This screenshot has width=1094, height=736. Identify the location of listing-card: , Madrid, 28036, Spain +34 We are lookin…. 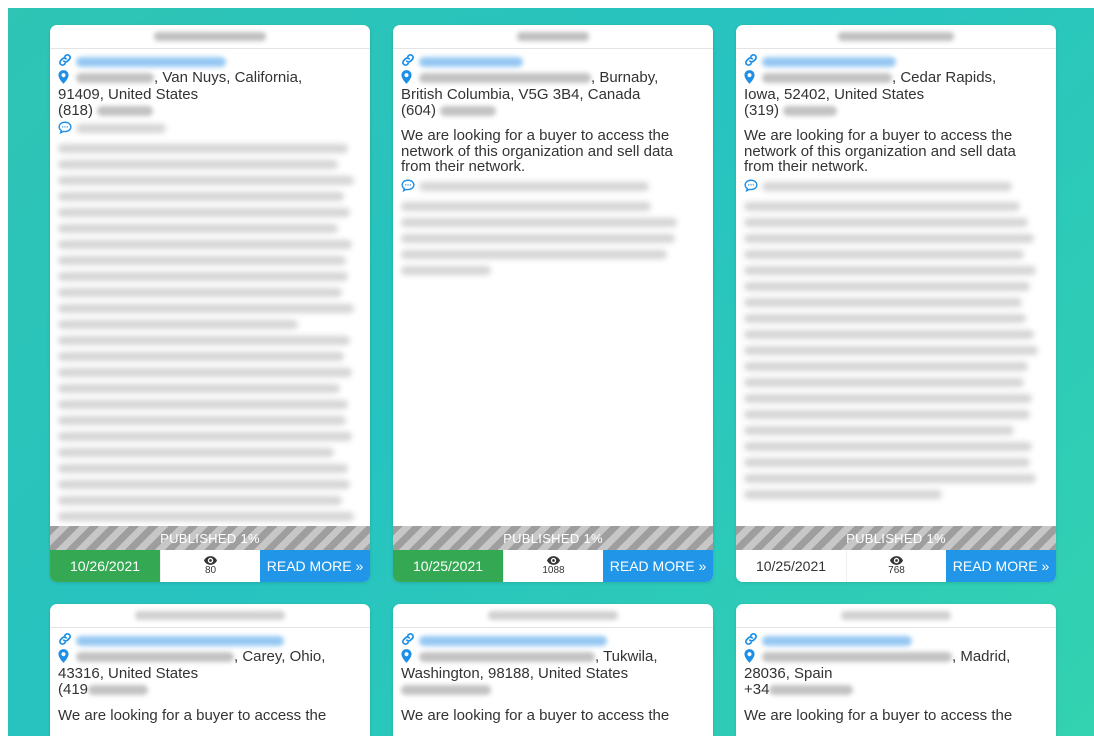
(896, 670).